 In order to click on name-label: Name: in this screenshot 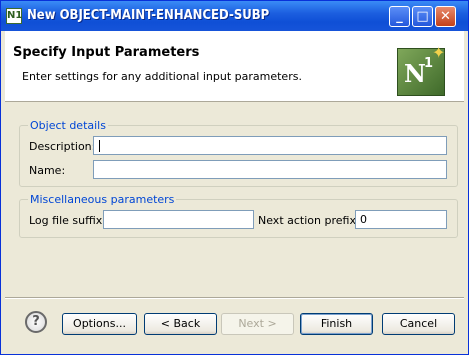, I will do `click(47, 170)`.